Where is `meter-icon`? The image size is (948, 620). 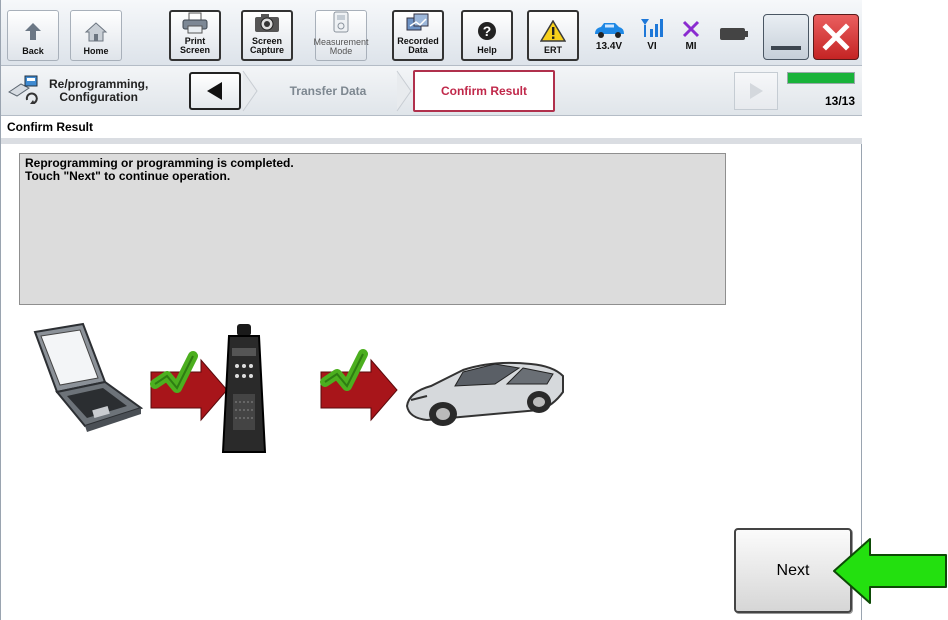
meter-icon is located at coordinates (341, 23).